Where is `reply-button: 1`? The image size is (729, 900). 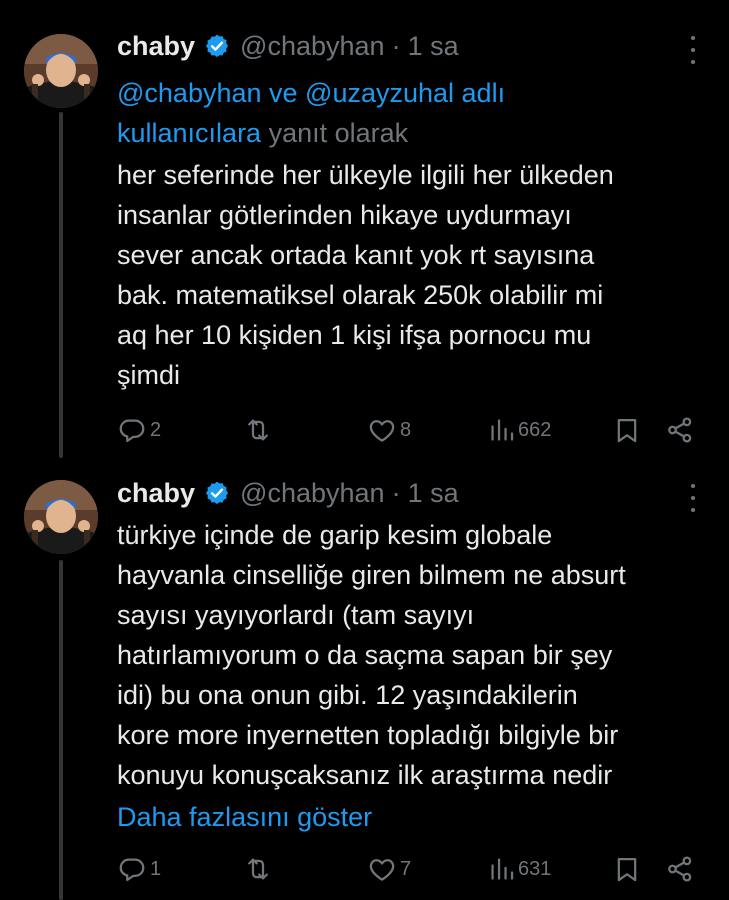
reply-button: 1 is located at coordinates (139, 869).